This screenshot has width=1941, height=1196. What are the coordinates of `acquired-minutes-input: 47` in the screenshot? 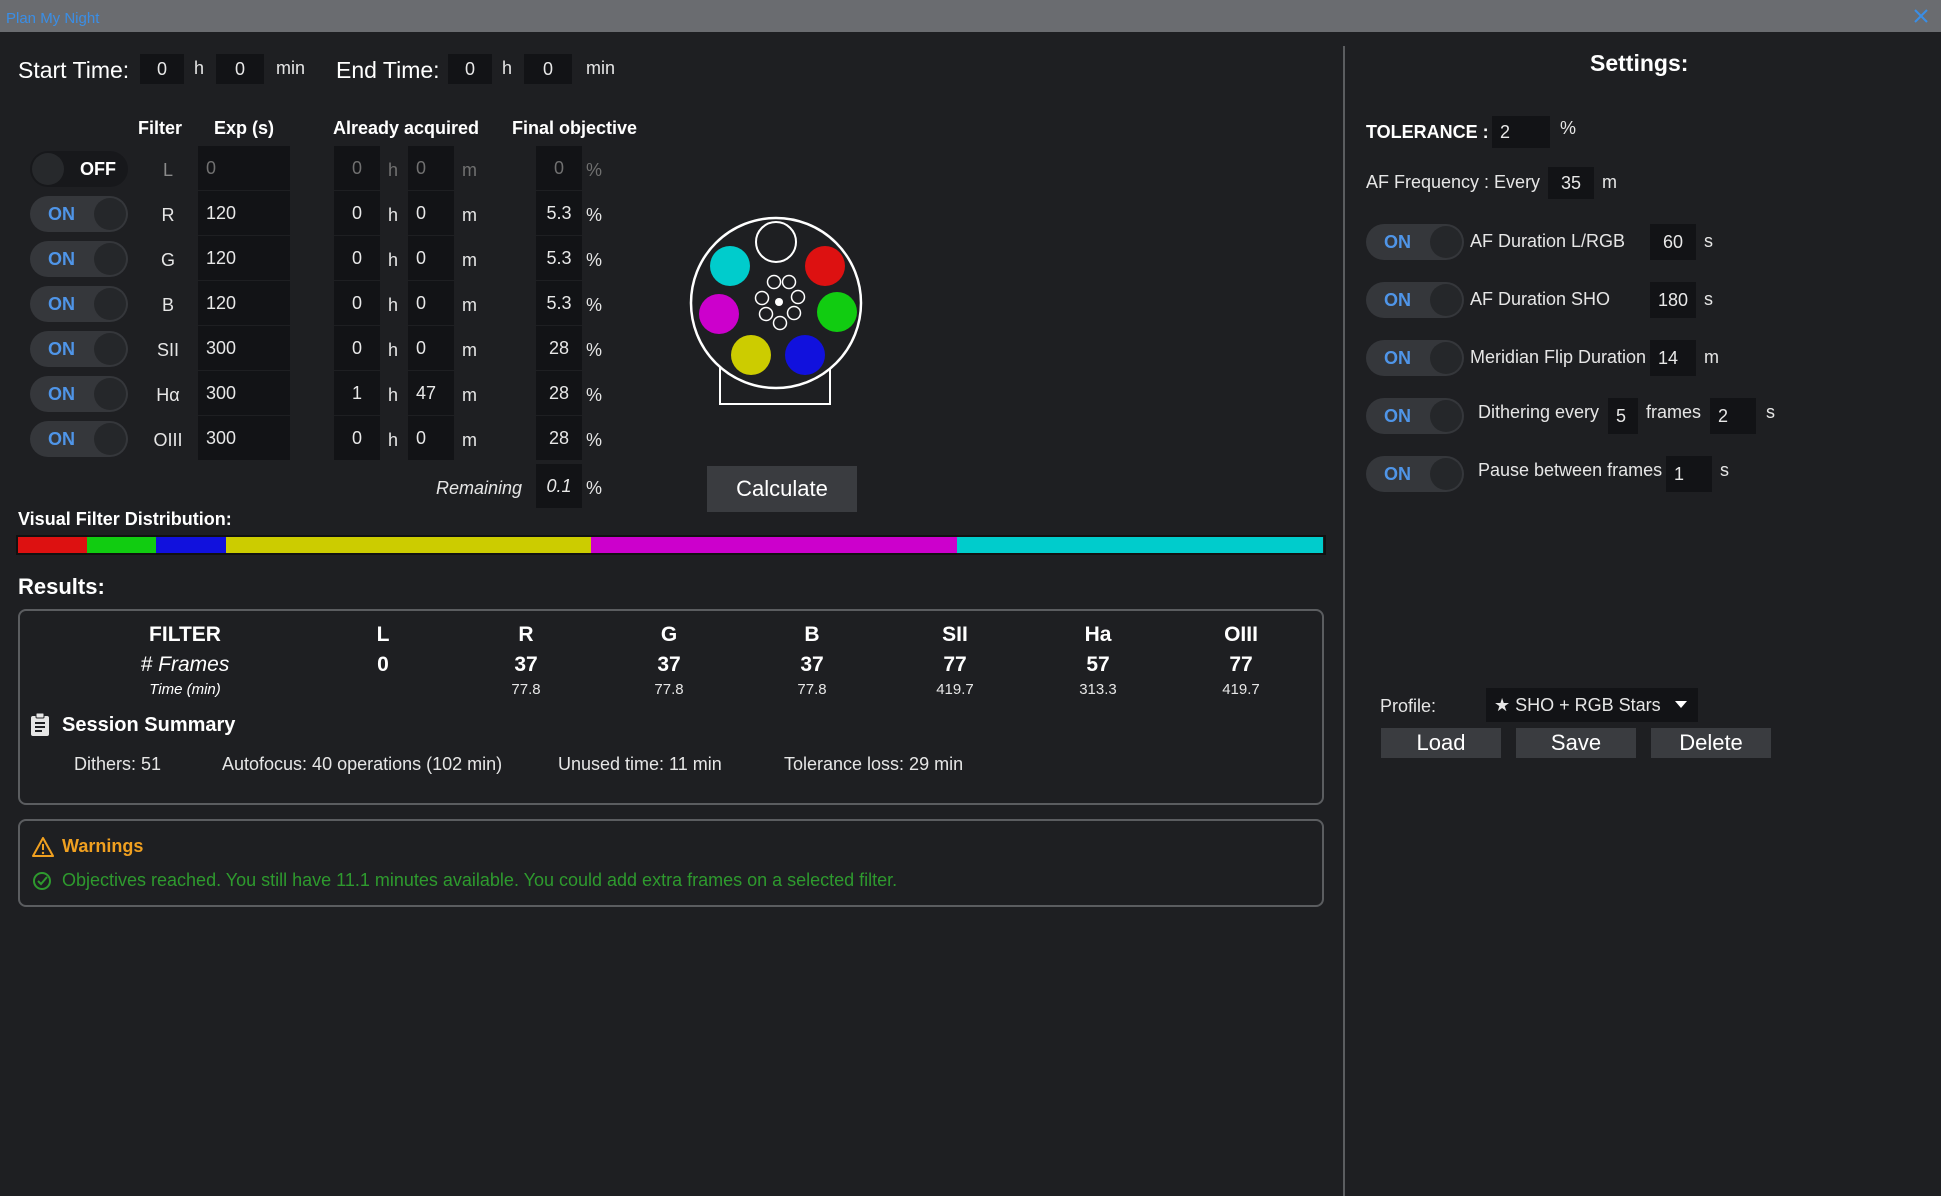 It's located at (431, 393).